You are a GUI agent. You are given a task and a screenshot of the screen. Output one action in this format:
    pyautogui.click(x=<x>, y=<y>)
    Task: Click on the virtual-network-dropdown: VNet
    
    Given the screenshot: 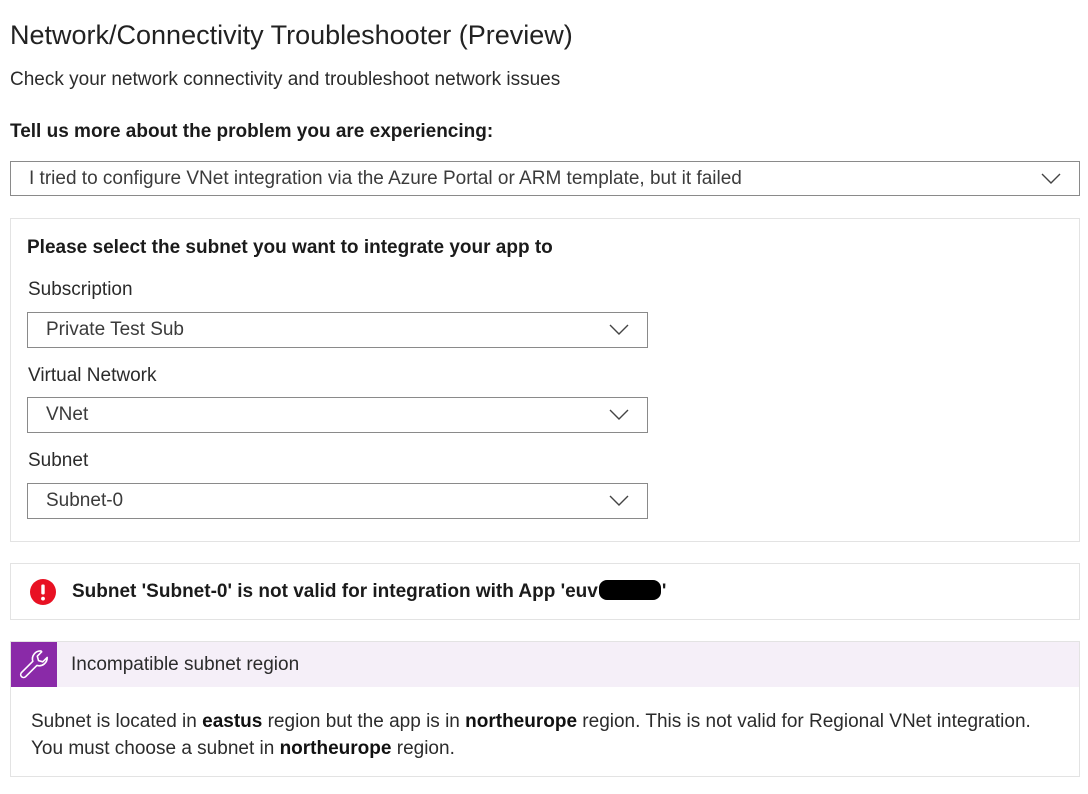 What is the action you would take?
    pyautogui.click(x=337, y=415)
    